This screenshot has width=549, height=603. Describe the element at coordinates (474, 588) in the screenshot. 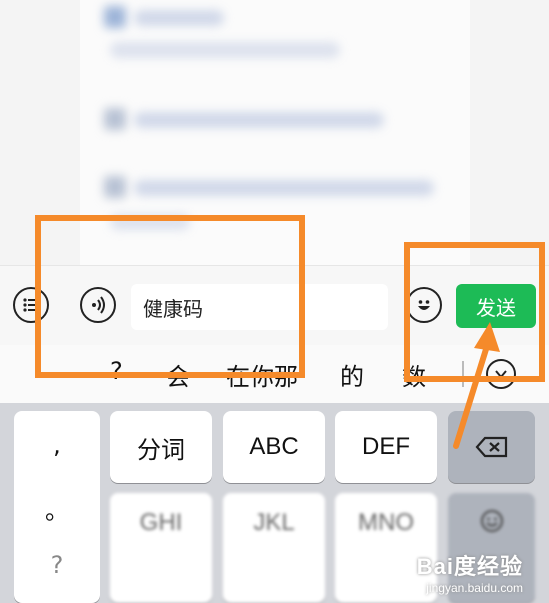

I see `watermark-url: jingyan.baidu.com` at that location.